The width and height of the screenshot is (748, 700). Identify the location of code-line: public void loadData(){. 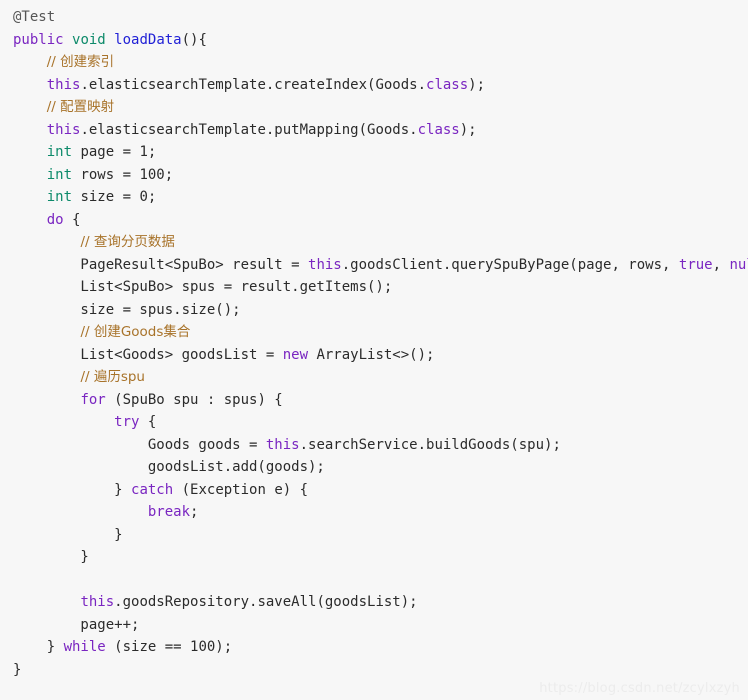
(380, 40).